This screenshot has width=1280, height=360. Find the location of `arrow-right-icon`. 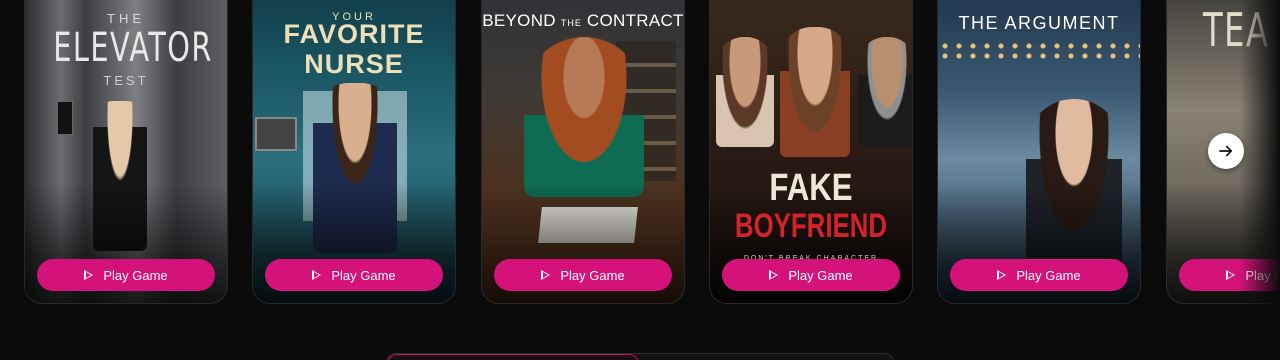

arrow-right-icon is located at coordinates (1226, 151).